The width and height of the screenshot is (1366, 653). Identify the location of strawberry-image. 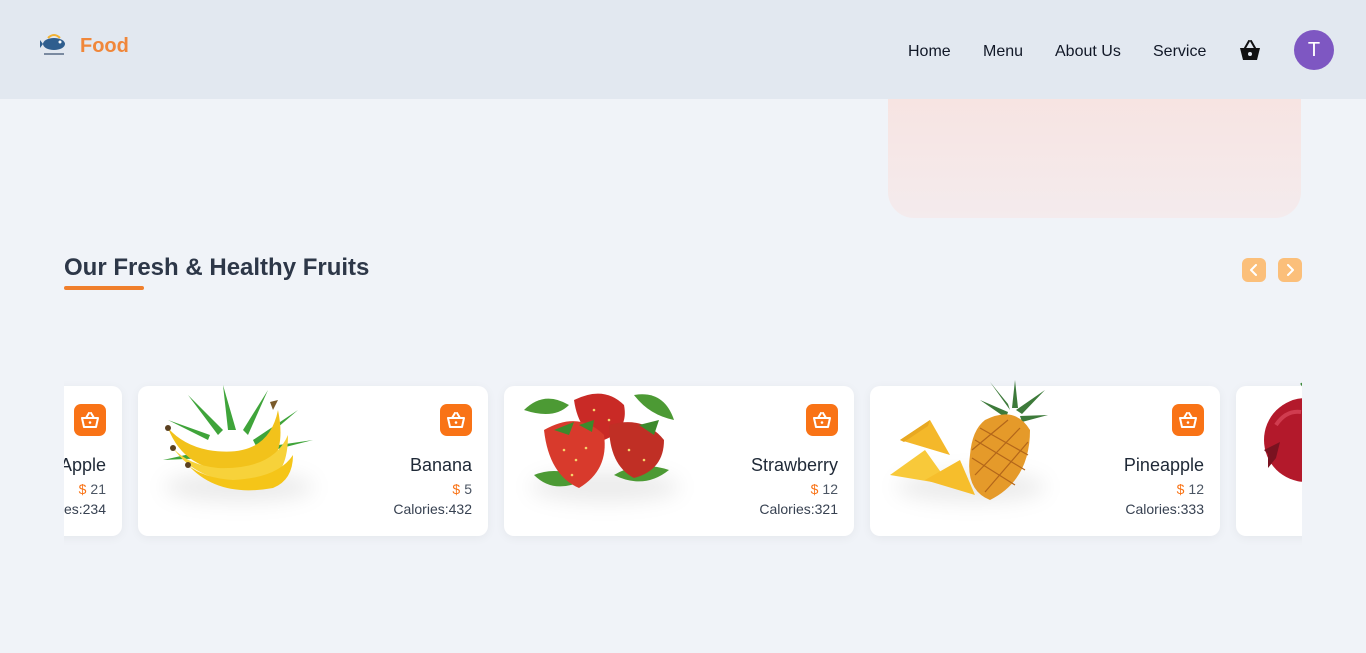
(599, 440).